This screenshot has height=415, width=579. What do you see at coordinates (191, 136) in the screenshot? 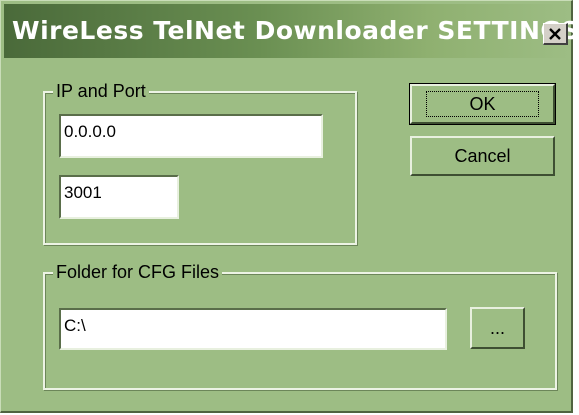
I see `ip-address-input: 0.0.0.0` at bounding box center [191, 136].